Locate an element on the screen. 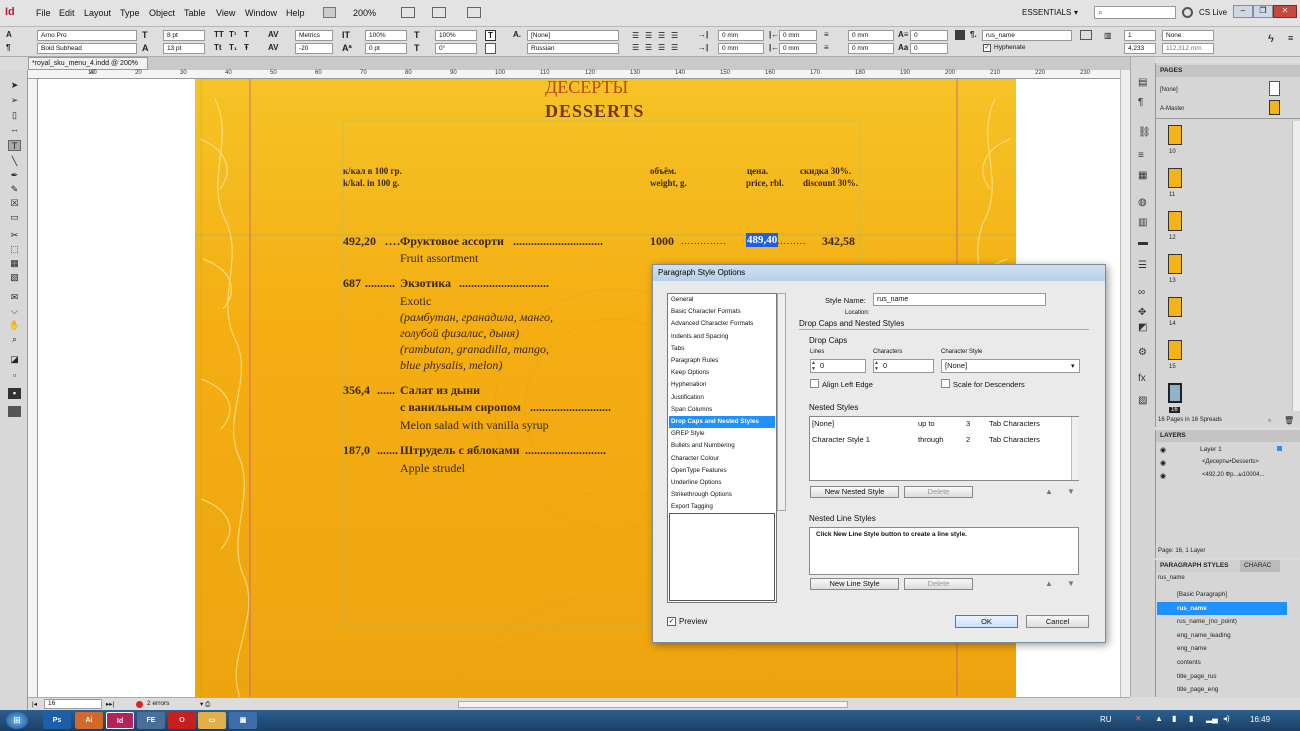 This screenshot has height=731, width=1300. category-item: Advanced Character Formats is located at coordinates (722, 324).